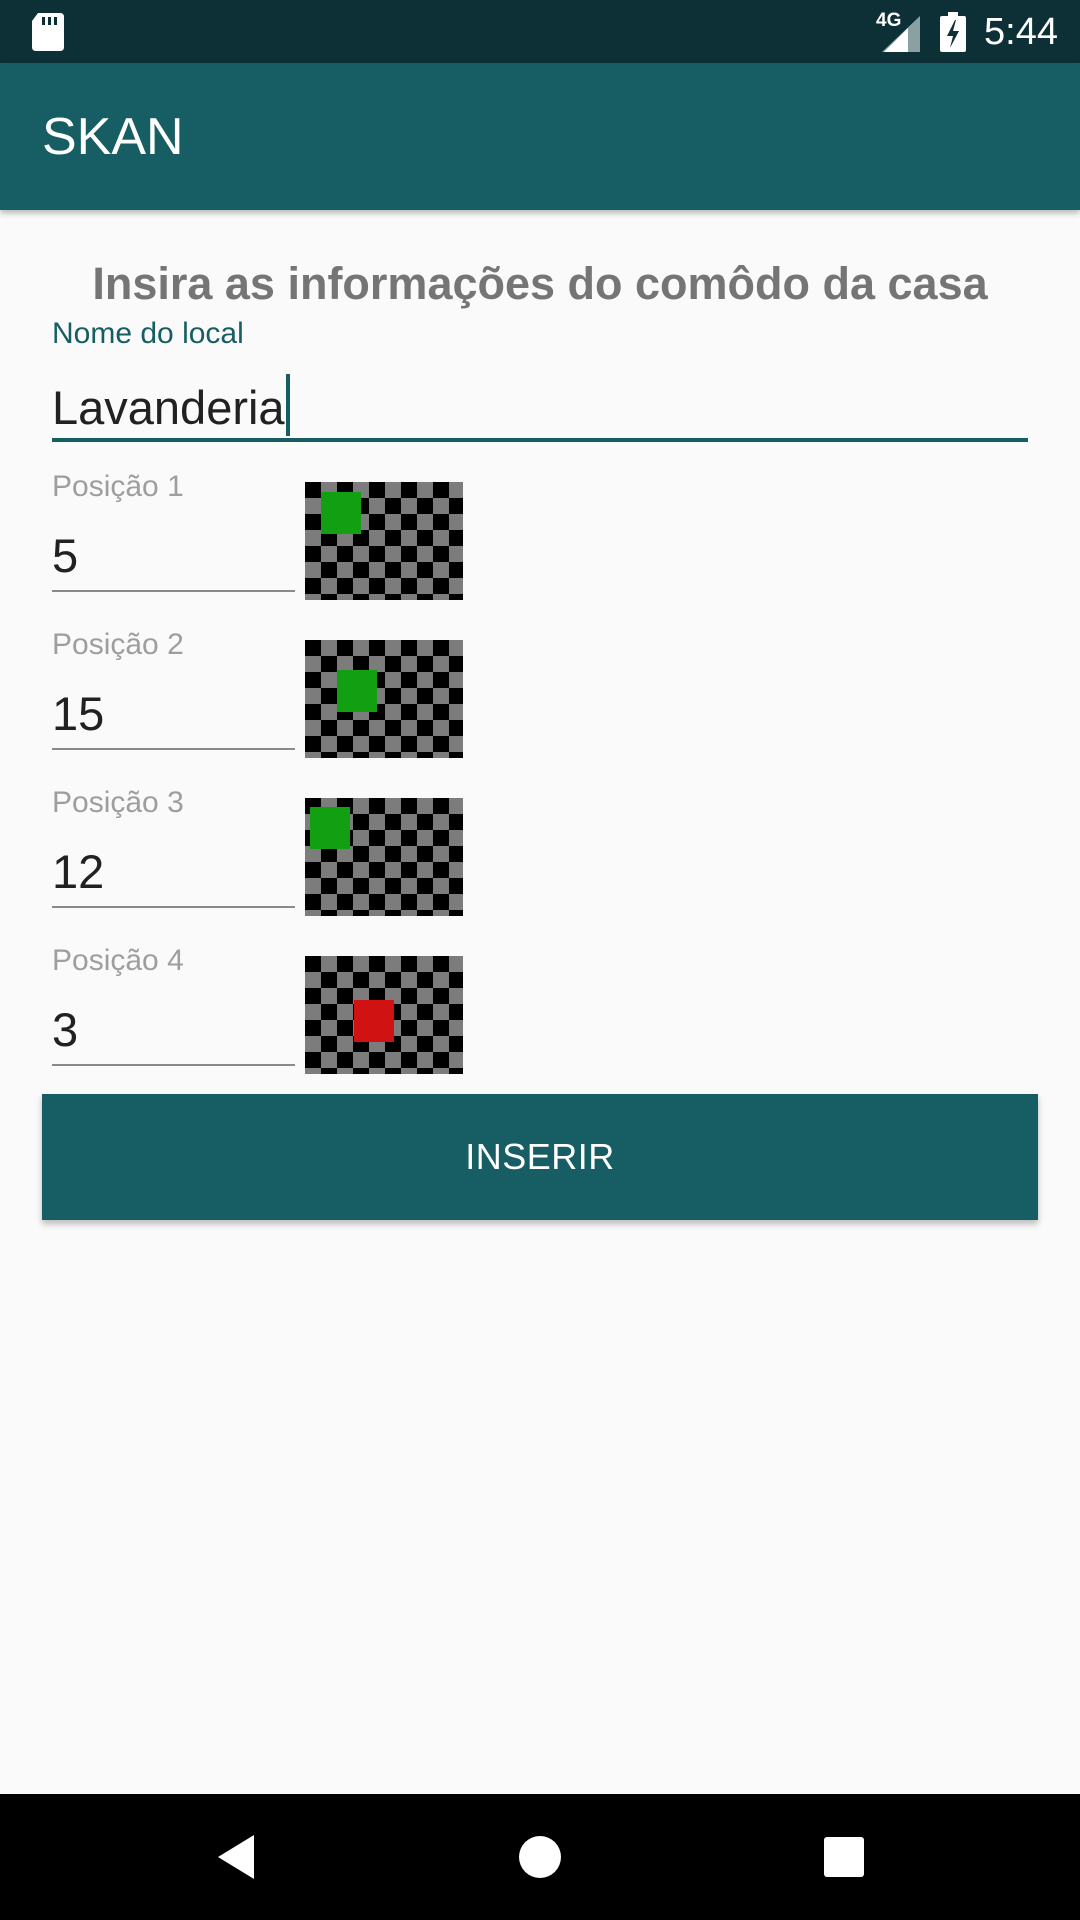  I want to click on insert-button: INSERIR, so click(540, 1157).